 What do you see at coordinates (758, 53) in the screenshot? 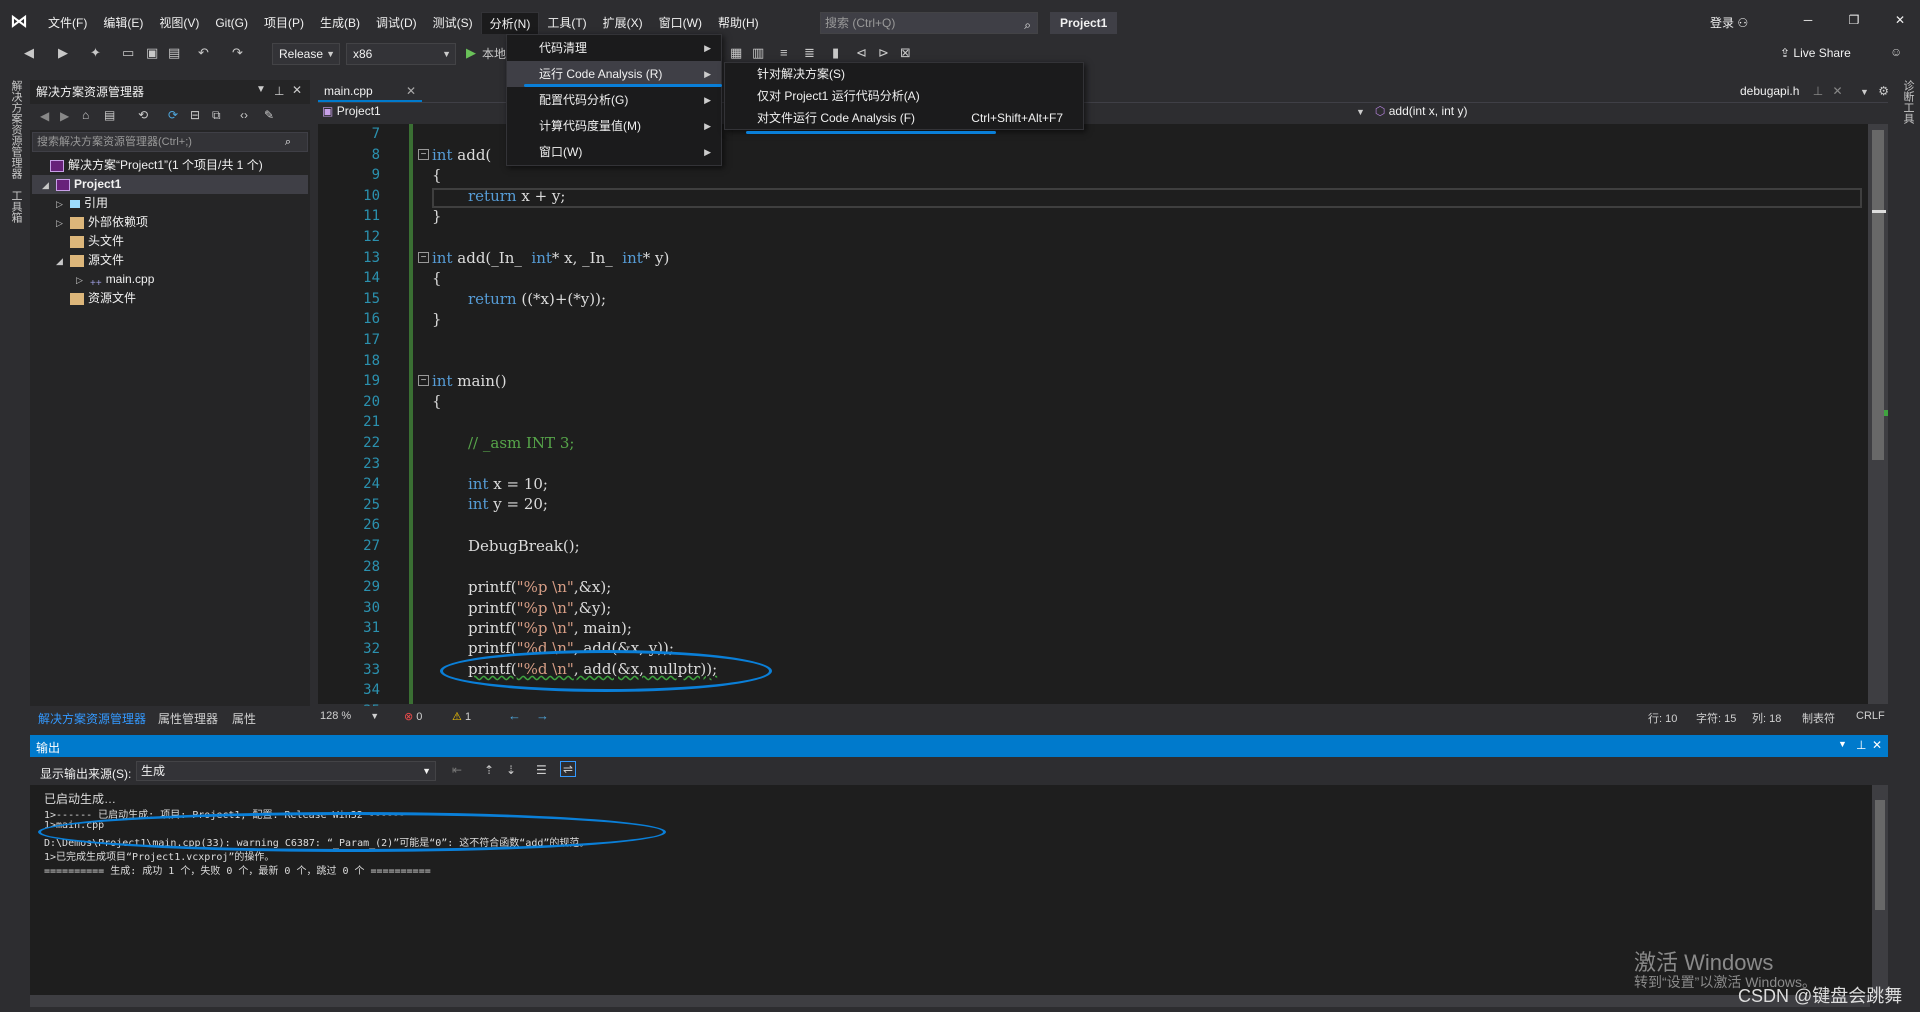
I see `toolbar-icon: ▥` at bounding box center [758, 53].